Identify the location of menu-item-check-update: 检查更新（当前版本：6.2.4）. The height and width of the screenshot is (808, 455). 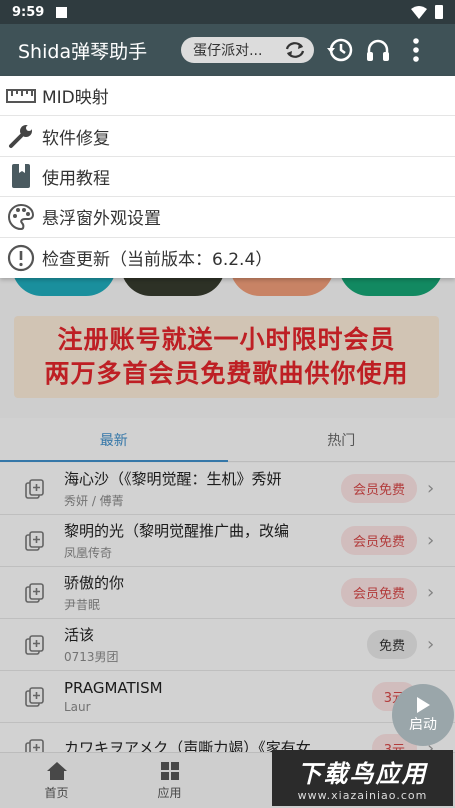
(227, 258).